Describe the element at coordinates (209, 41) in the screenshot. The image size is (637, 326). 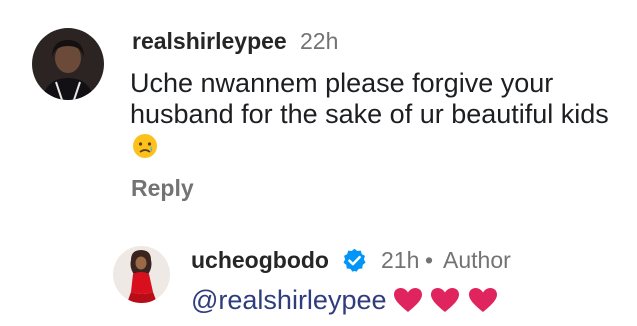
I see `commenter-username: realshirleypee` at that location.